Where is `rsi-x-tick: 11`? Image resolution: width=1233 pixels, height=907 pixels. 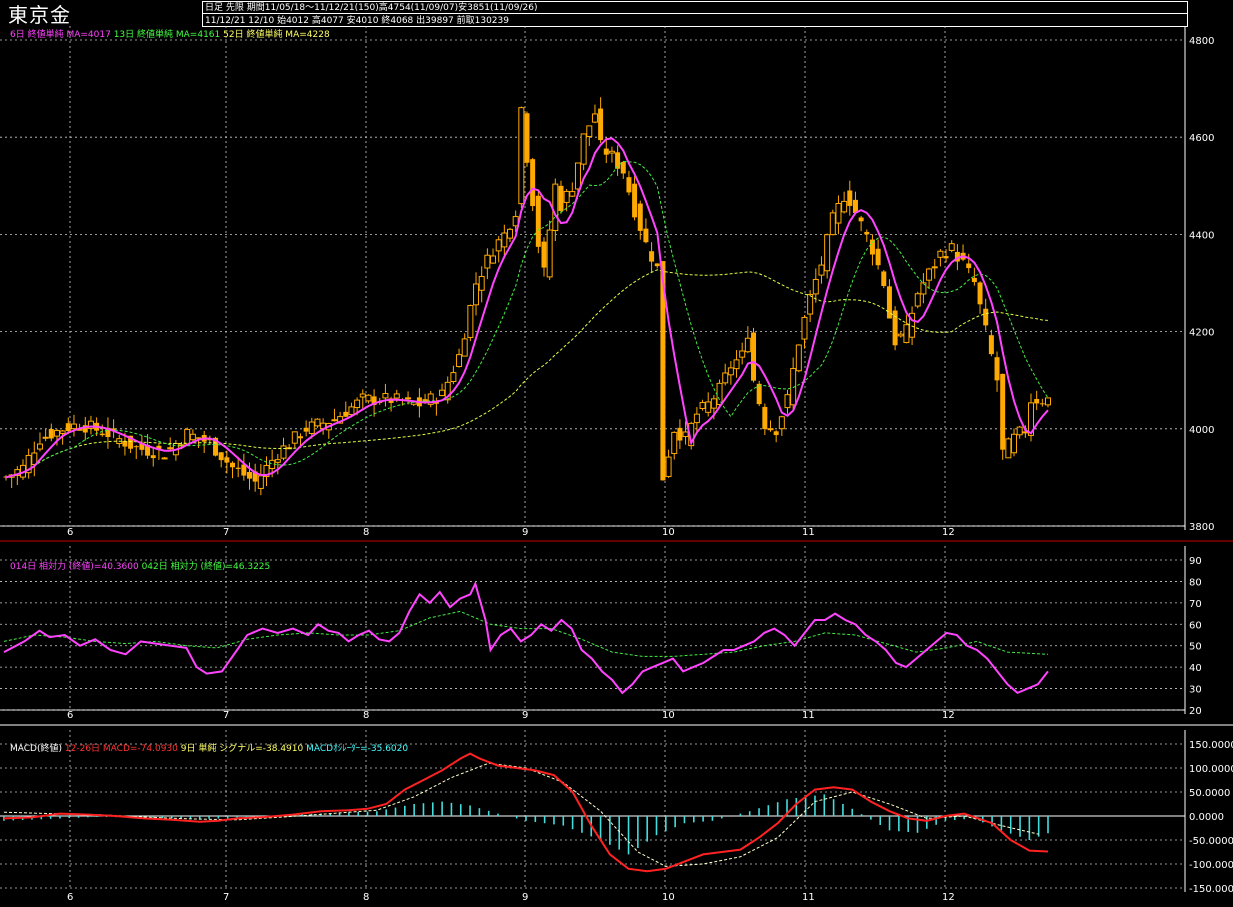
rsi-x-tick: 11 is located at coordinates (808, 715).